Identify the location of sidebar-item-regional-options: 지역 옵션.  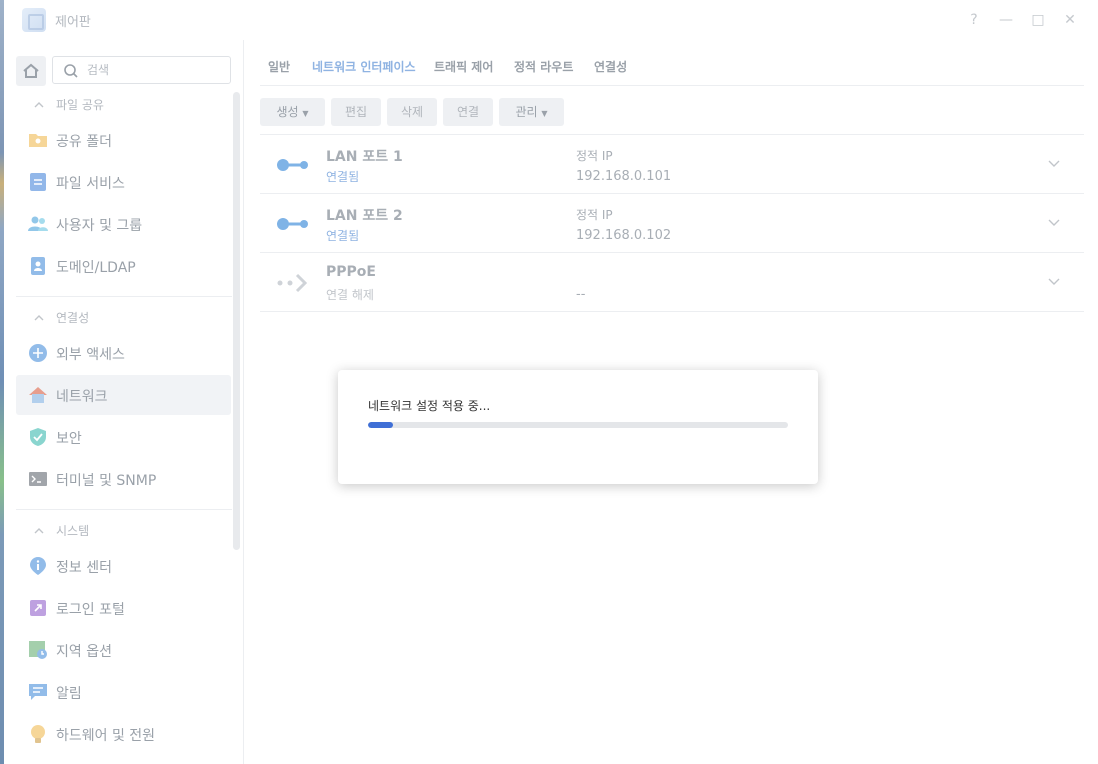
(123, 650).